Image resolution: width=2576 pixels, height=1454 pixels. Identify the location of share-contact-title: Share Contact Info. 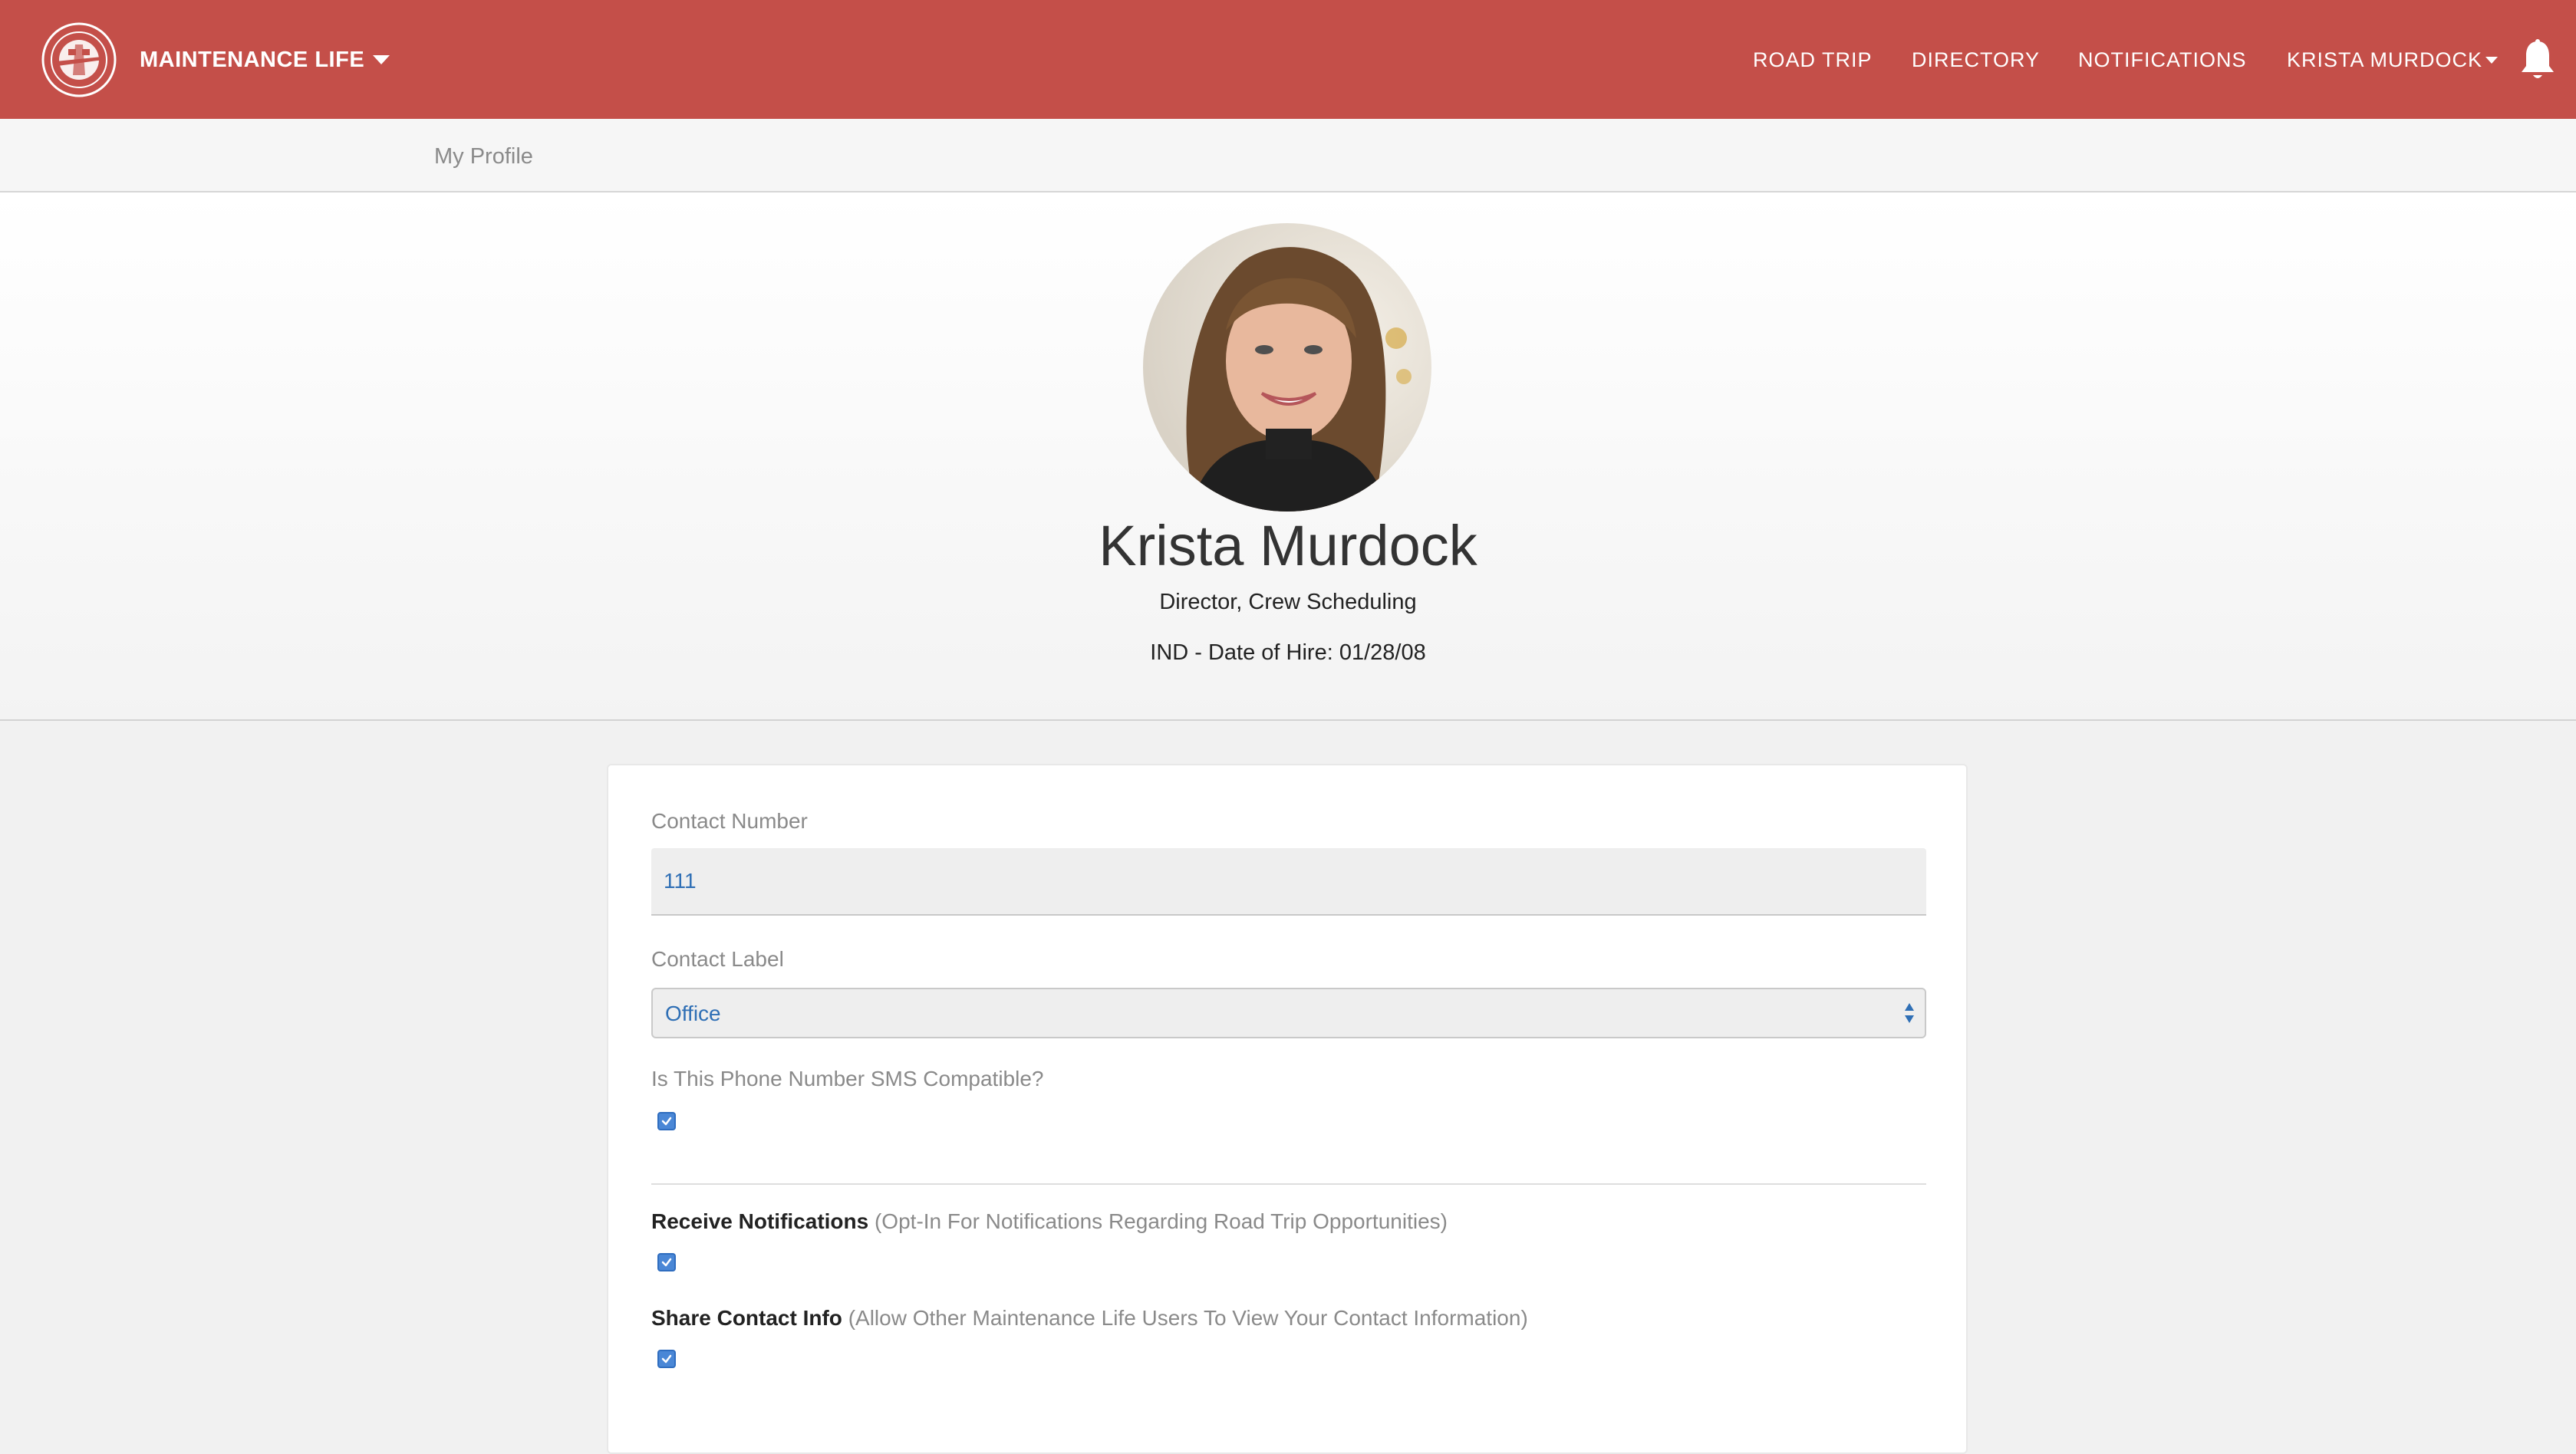
(746, 1318).